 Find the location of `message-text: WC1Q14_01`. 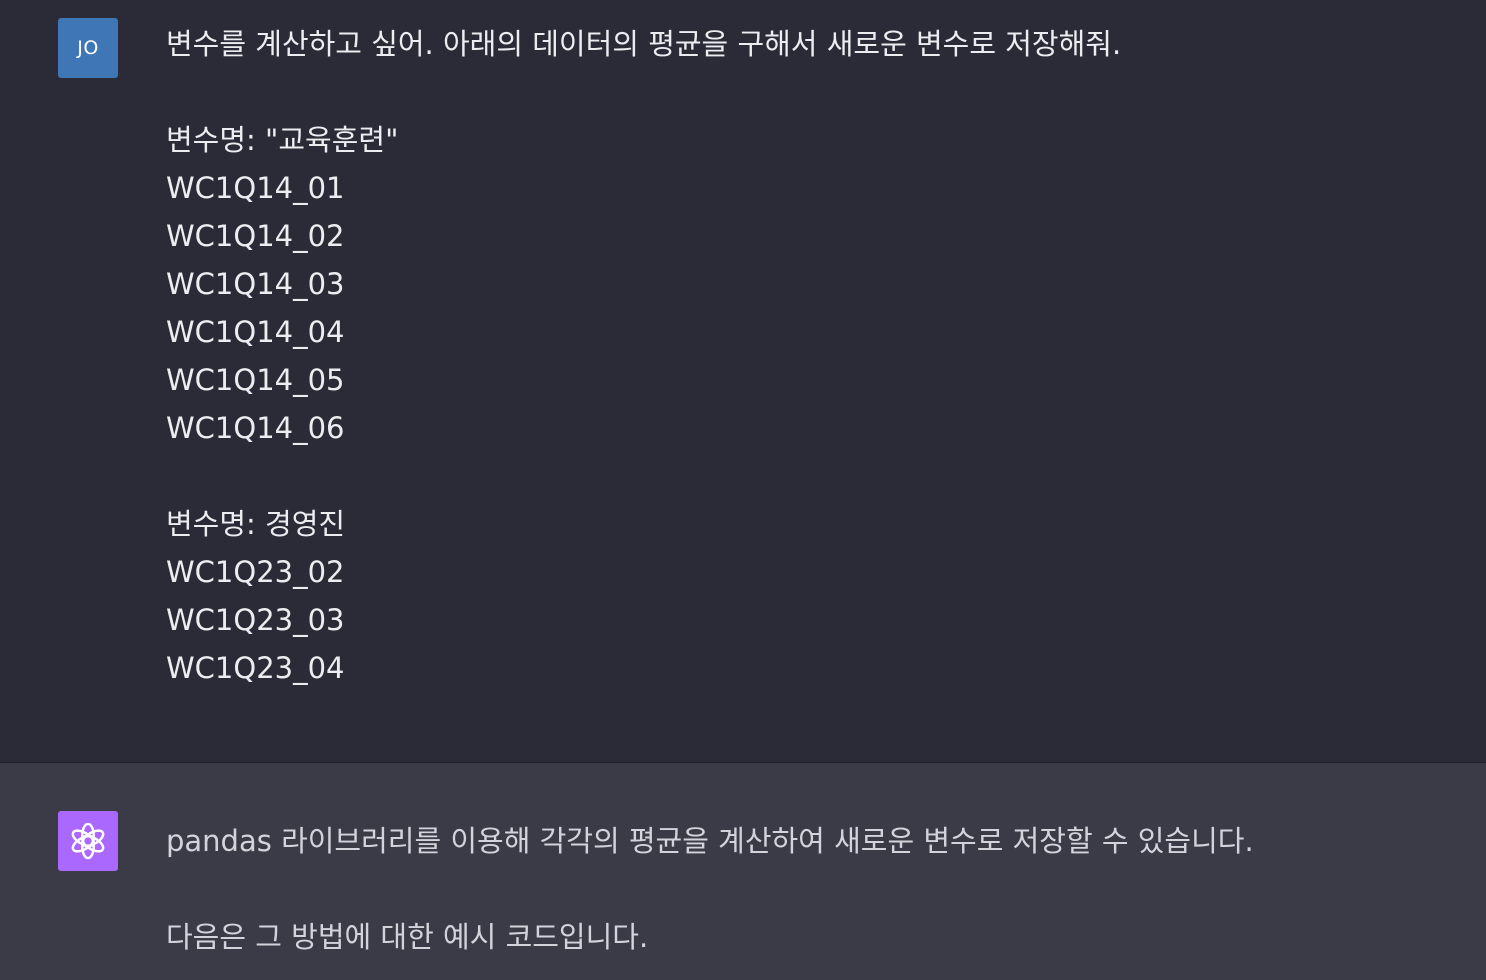

message-text: WC1Q14_01 is located at coordinates (255, 188).